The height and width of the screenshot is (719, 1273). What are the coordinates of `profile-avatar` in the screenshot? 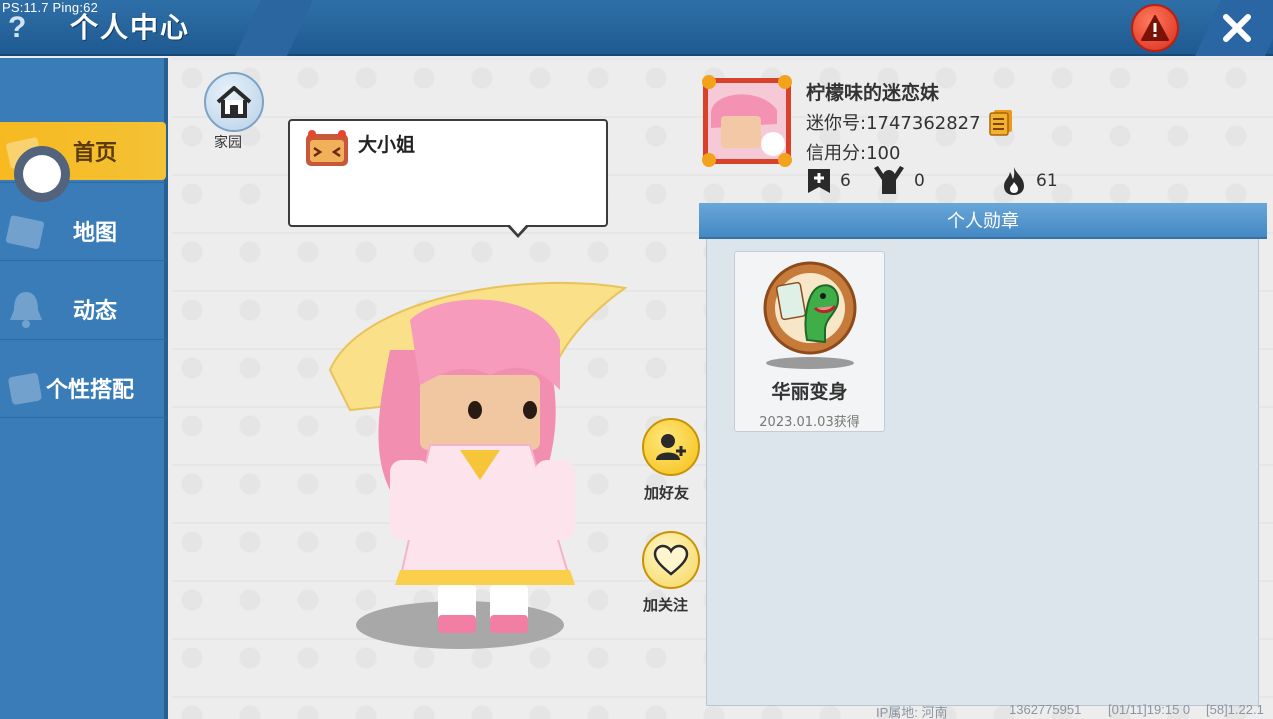 It's located at (747, 120).